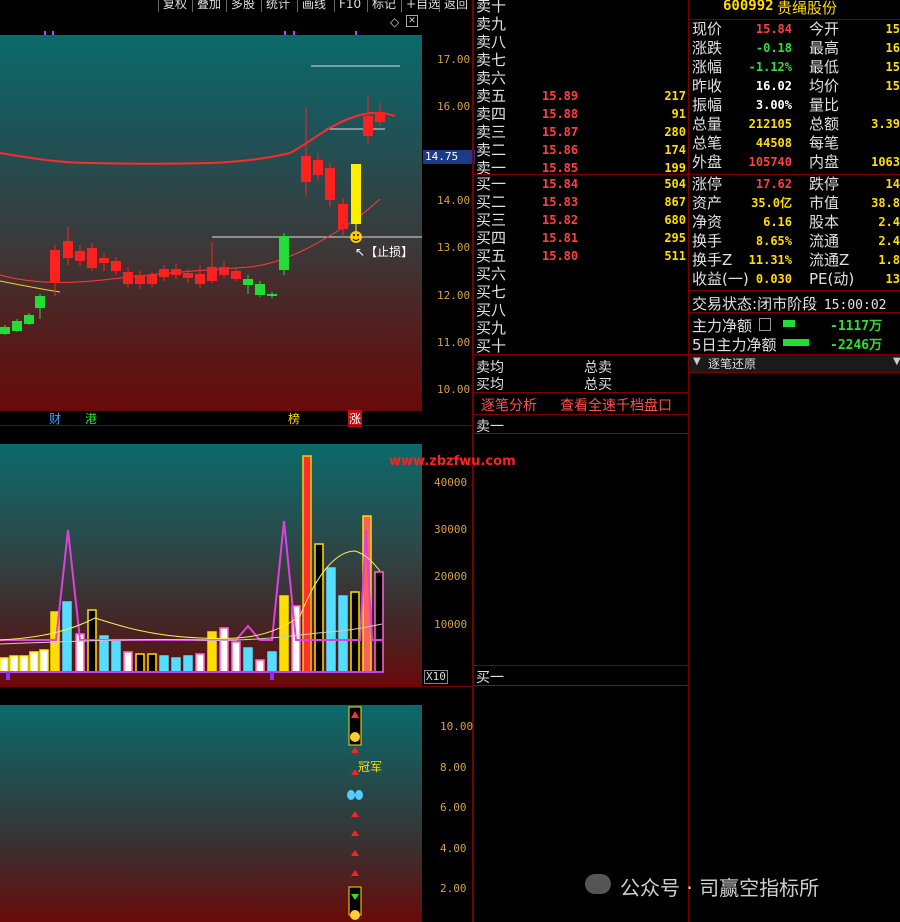  What do you see at coordinates (560, 256) in the screenshot?
I see `buy-price: 15.80` at bounding box center [560, 256].